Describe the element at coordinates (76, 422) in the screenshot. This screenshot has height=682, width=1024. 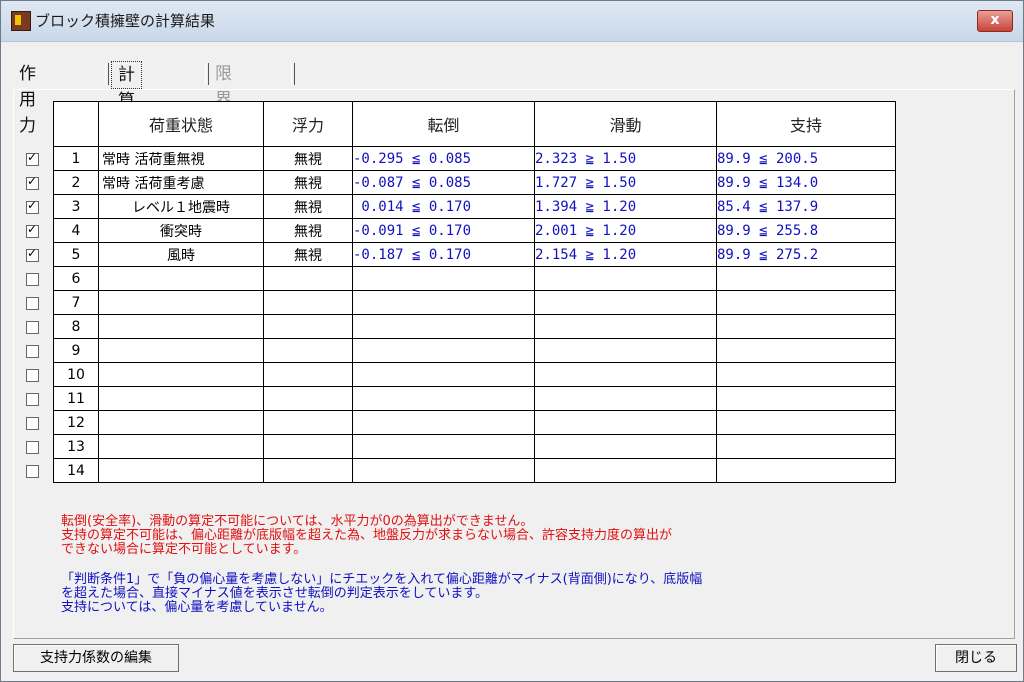
I see `row-number: 12` at that location.